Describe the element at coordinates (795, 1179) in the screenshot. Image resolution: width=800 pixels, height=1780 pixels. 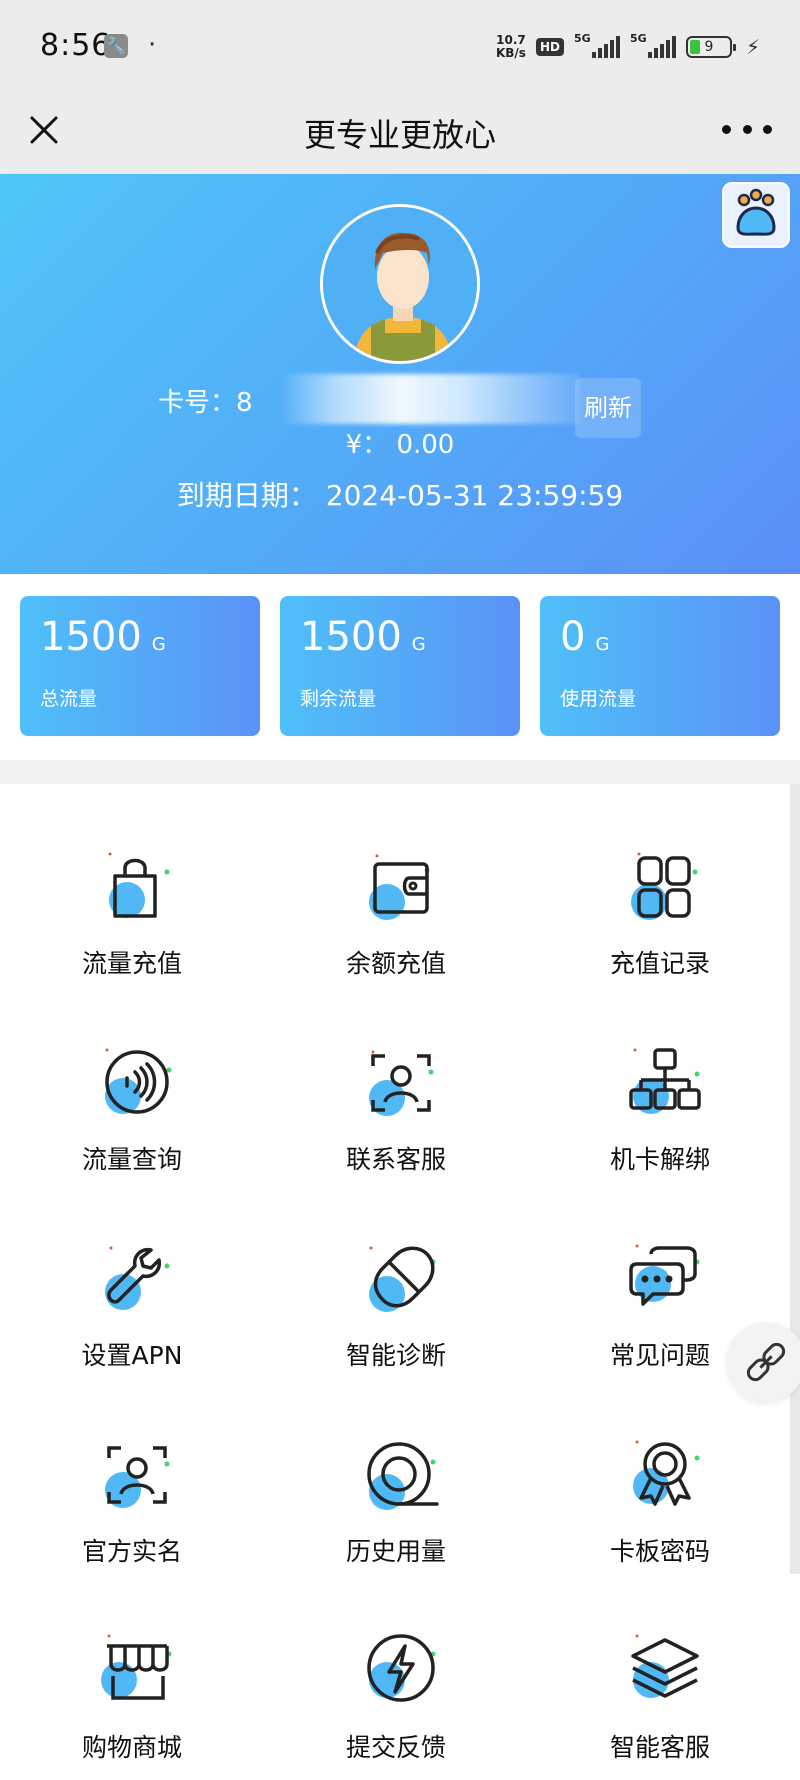
I see `scrollbar` at that location.